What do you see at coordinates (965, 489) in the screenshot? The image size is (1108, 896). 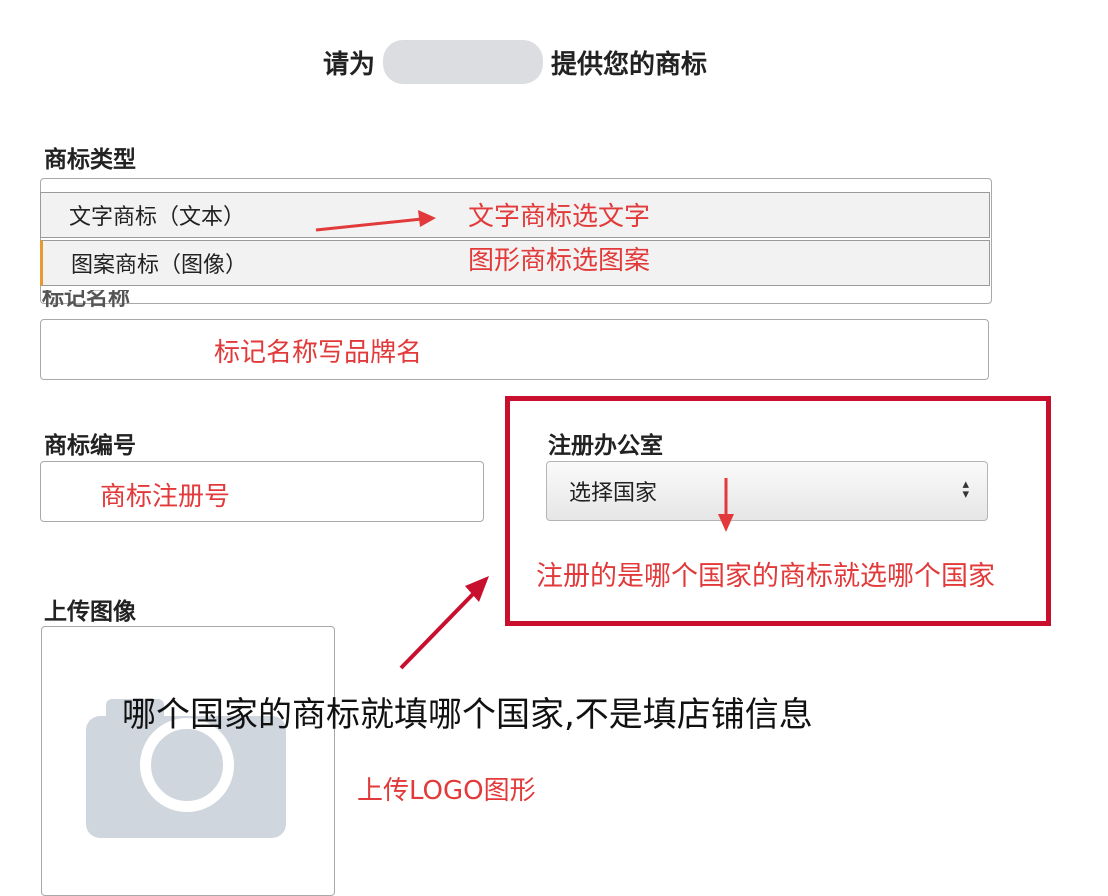 I see `up-down-caret-icon: ▴ ▾` at bounding box center [965, 489].